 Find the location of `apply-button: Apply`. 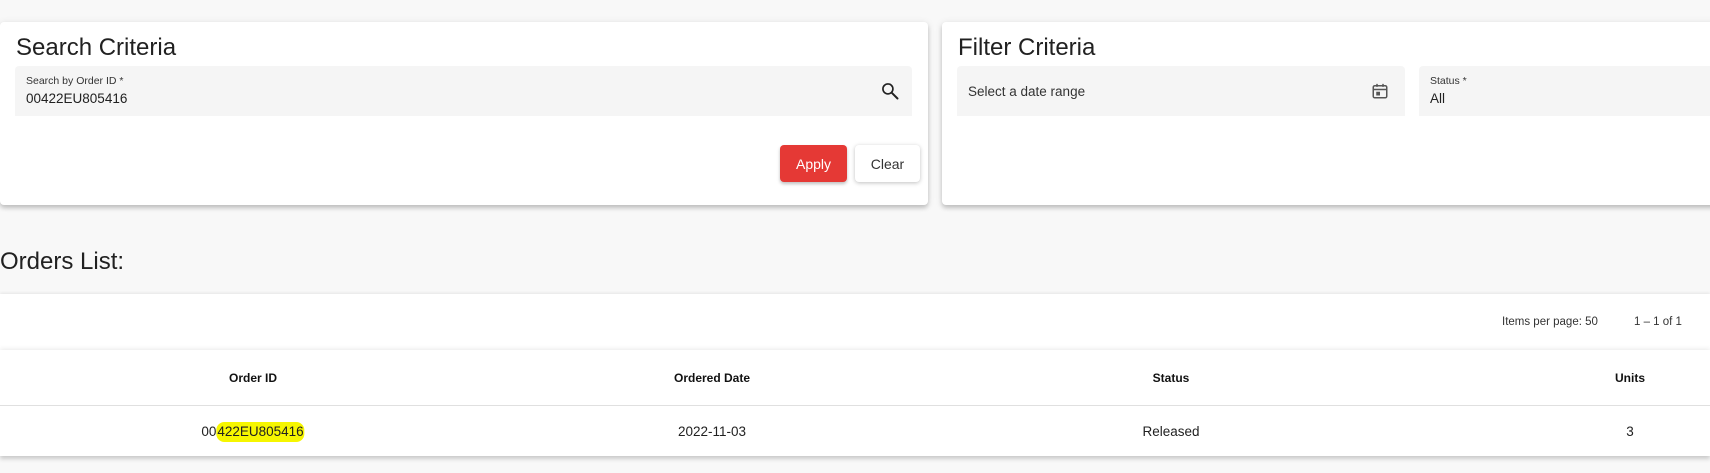

apply-button: Apply is located at coordinates (813, 163).